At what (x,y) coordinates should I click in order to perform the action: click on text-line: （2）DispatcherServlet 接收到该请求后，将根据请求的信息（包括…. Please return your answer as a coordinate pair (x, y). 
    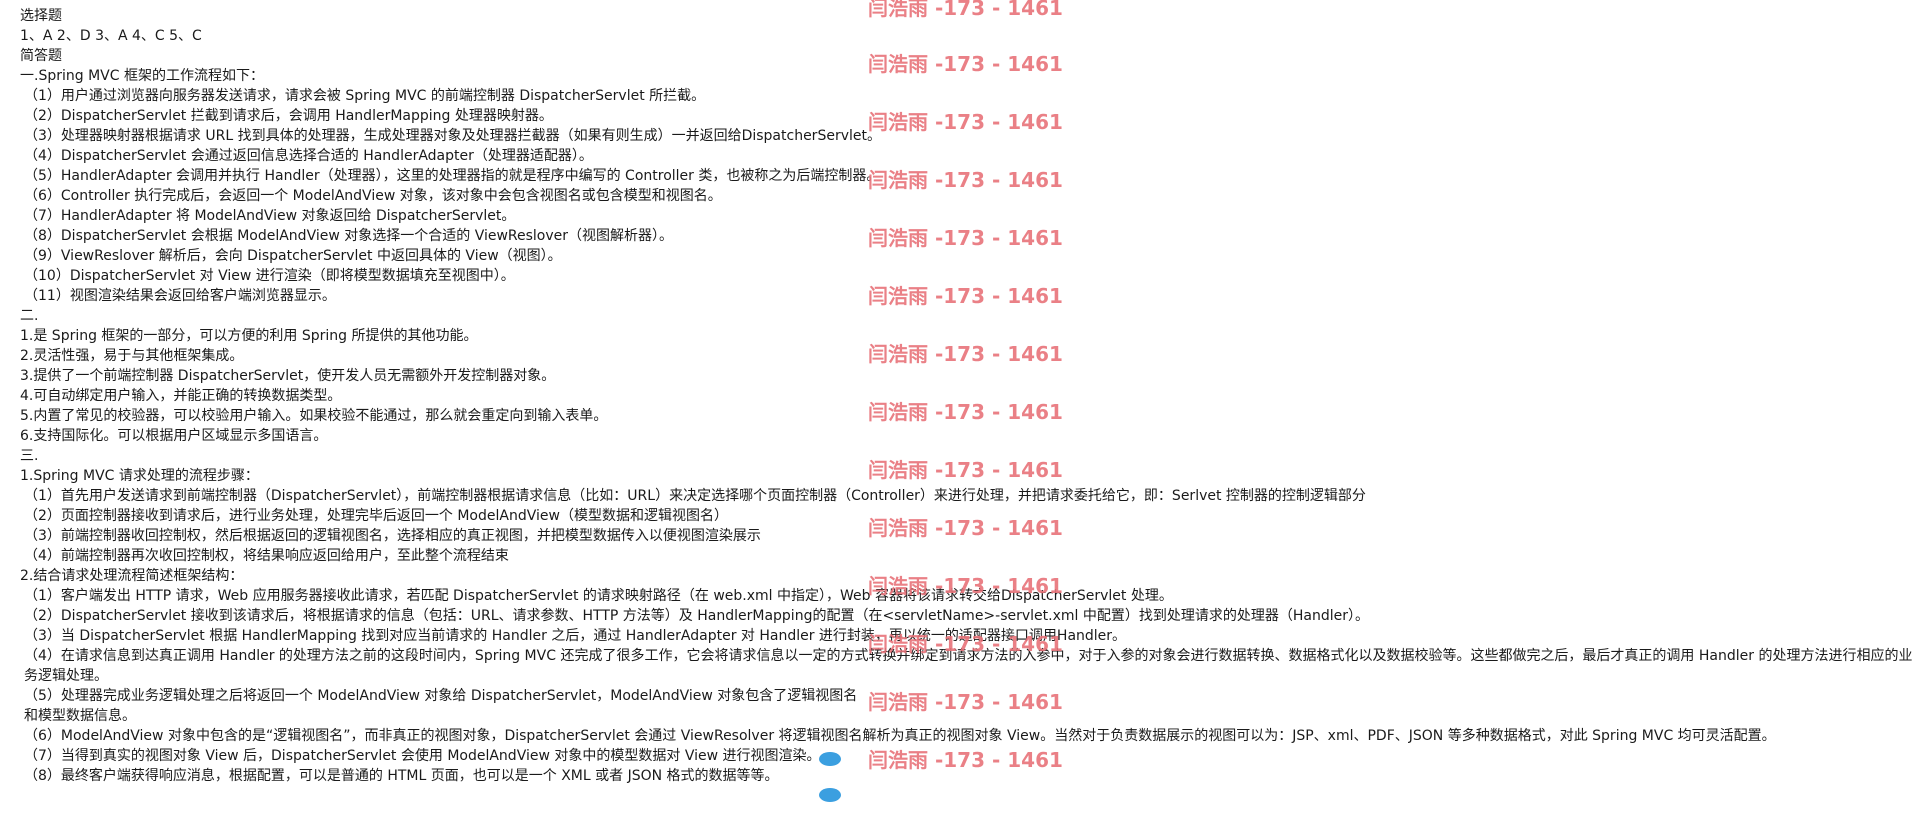
    Looking at the image, I should click on (696, 616).